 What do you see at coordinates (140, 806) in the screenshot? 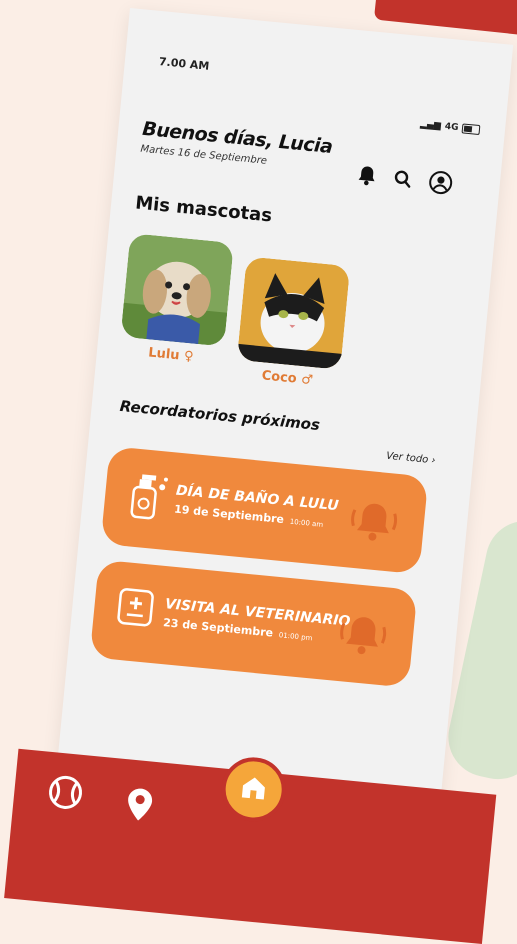
I see `location-icon` at bounding box center [140, 806].